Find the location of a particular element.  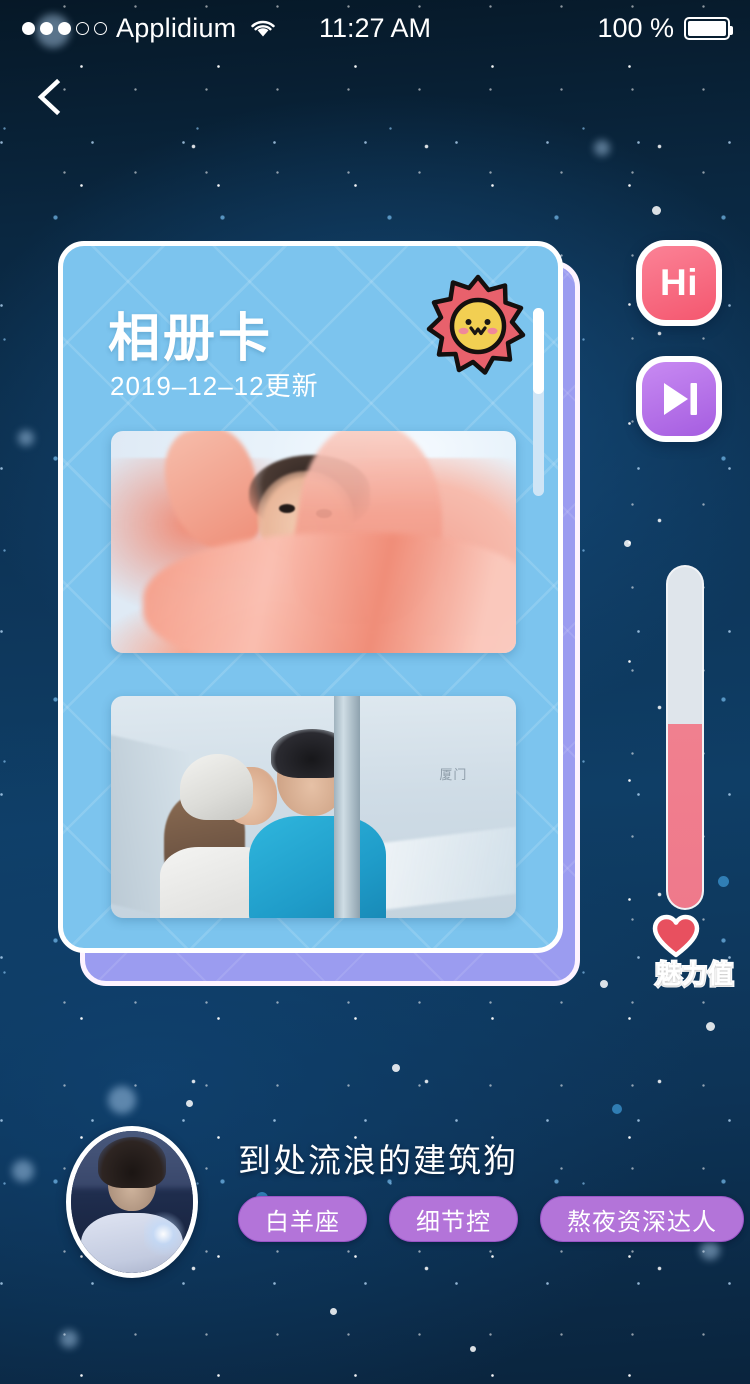

back-button is located at coordinates (49, 97).